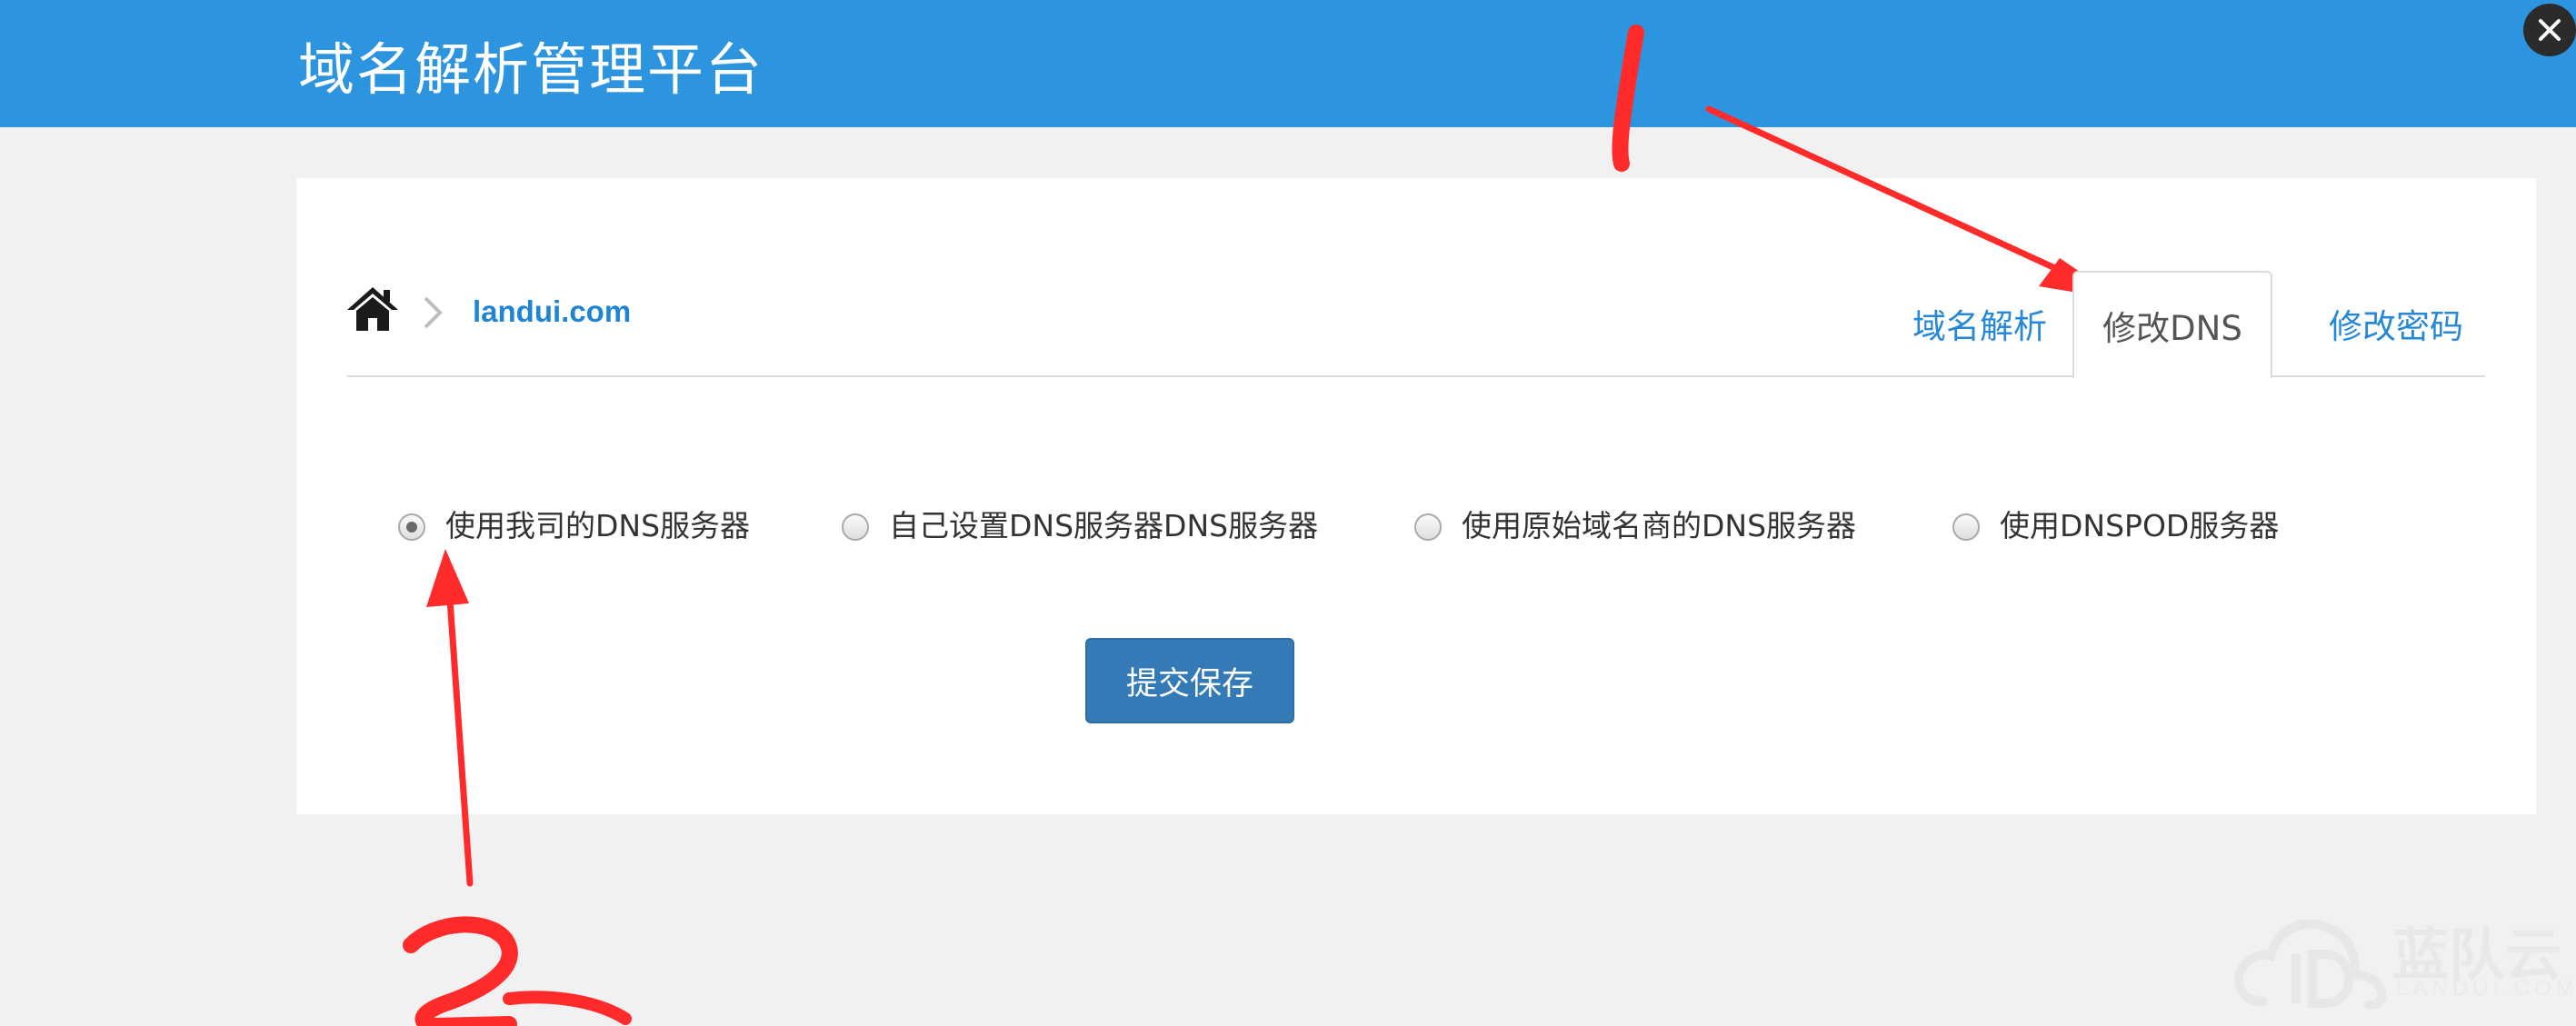 The height and width of the screenshot is (1026, 2576). I want to click on dns-option-our-dns: 使用我司的DNS服务器, so click(574, 523).